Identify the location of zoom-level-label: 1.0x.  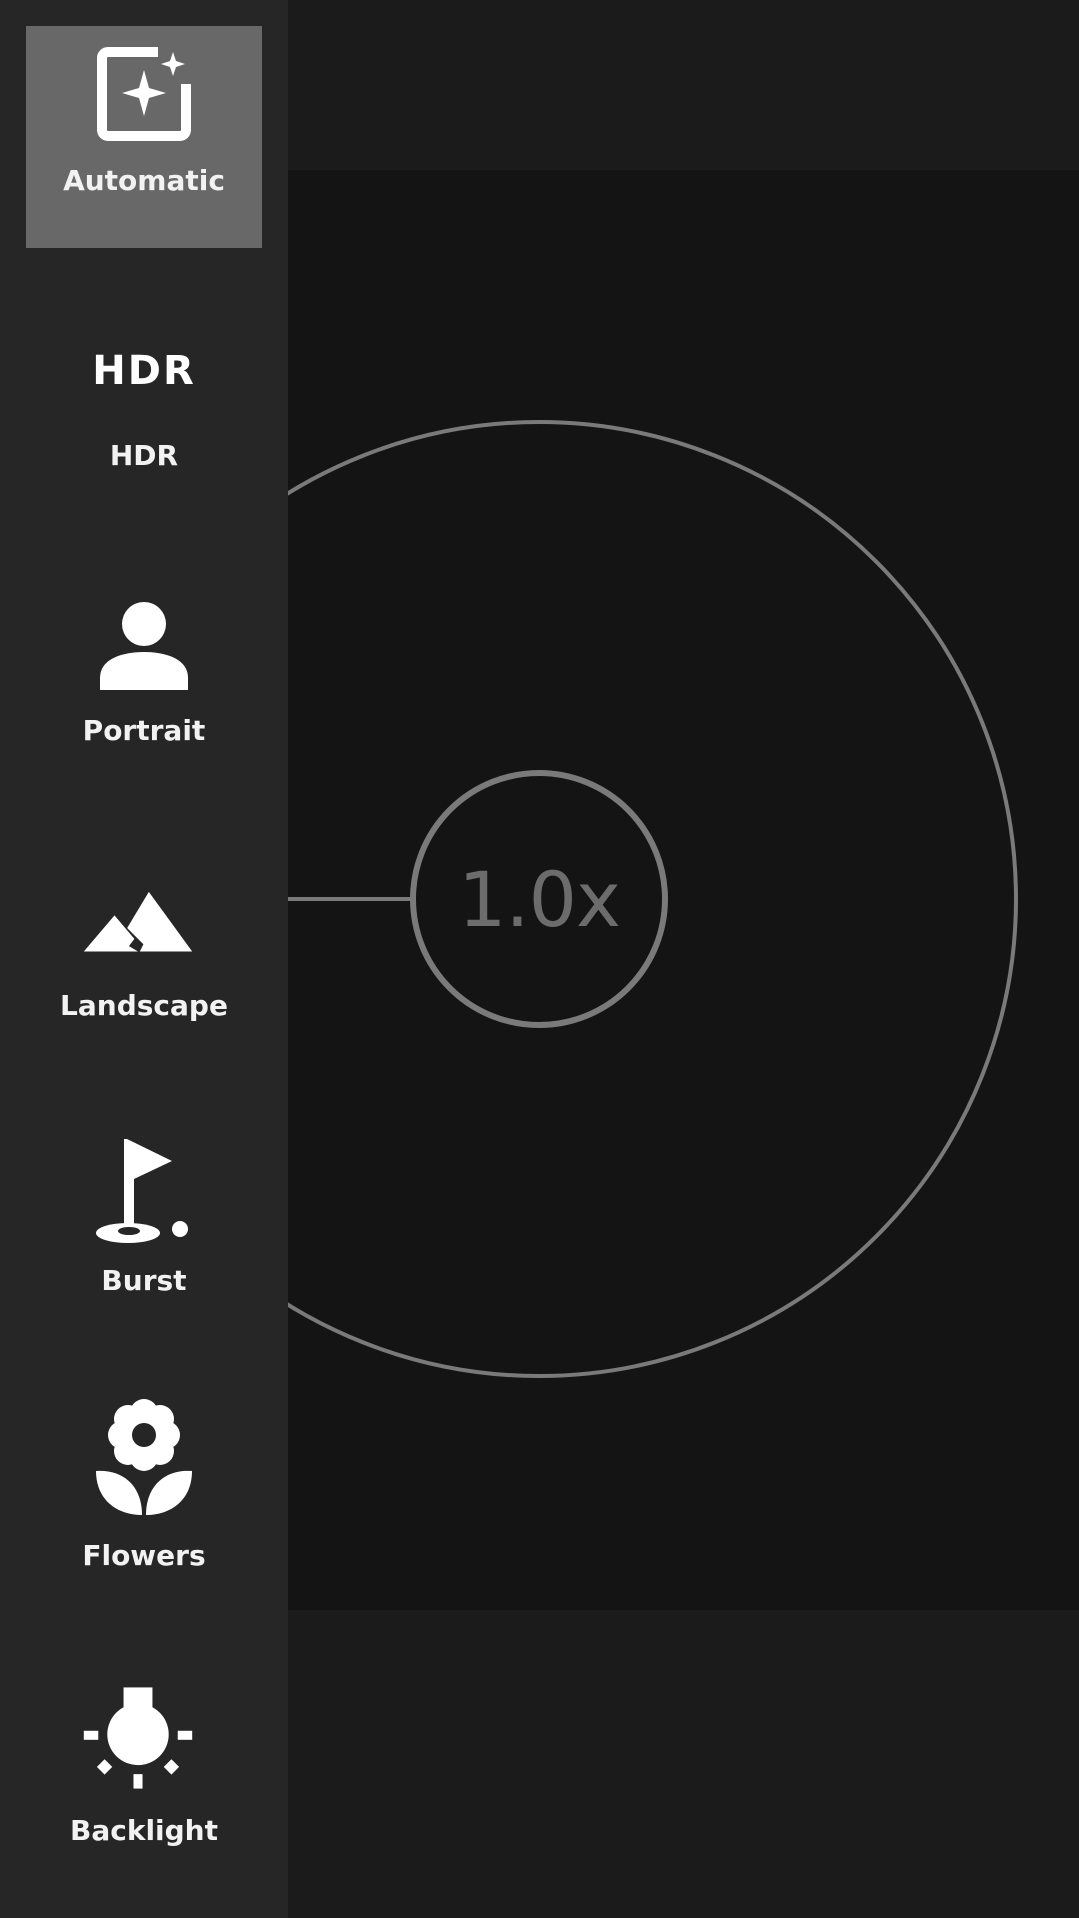
(539, 899).